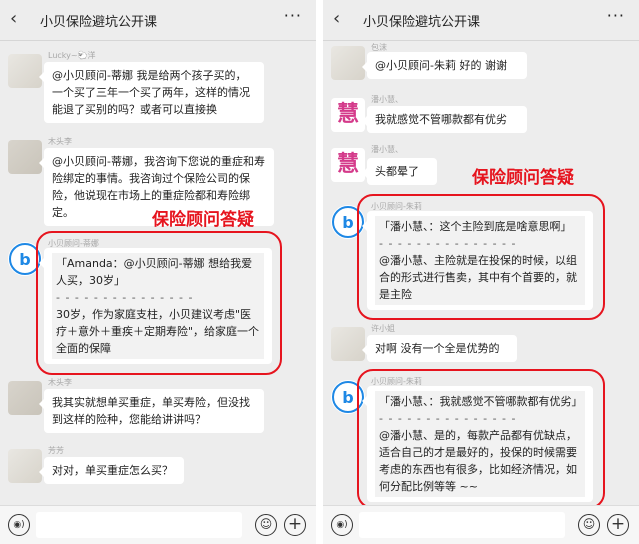  I want to click on message-text: 我其实就想单买重症，单买寿险，但没找到这样的险种，您能给讲讲吗？, so click(151, 411).